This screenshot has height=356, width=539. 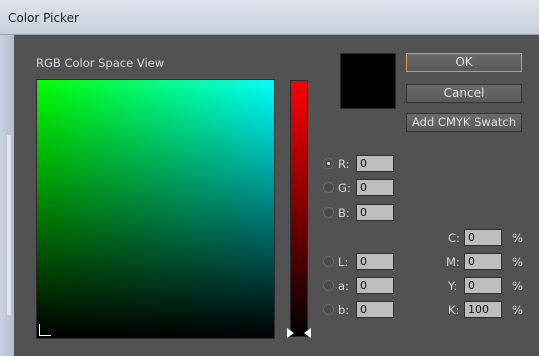 I want to click on current-color-swatch, so click(x=368, y=81).